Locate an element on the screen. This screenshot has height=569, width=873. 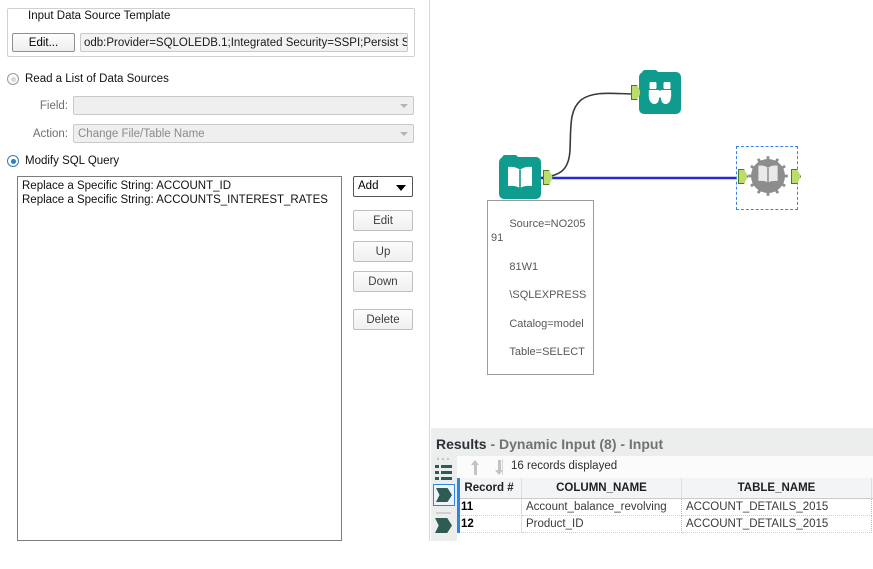
radio-read-list-row: Read a List of Data Sources is located at coordinates (88, 79).